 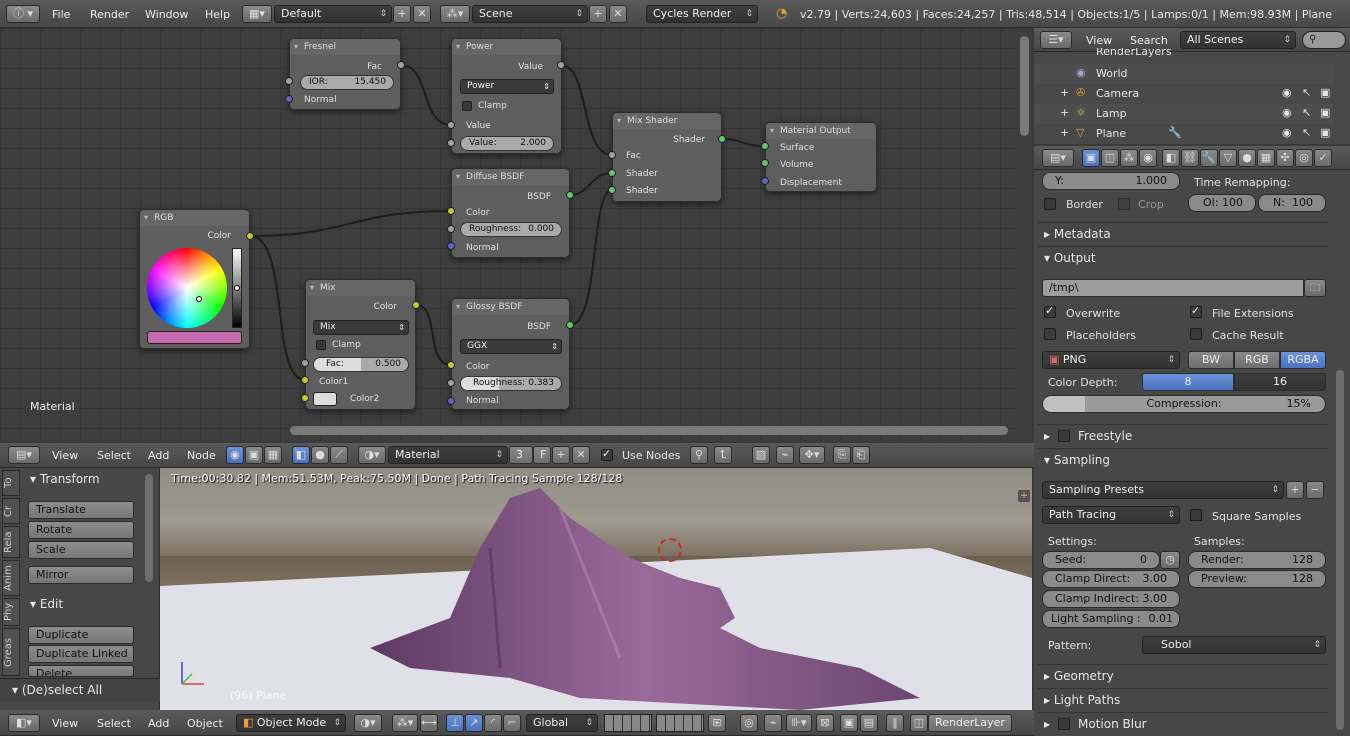 What do you see at coordinates (861, 455) in the screenshot?
I see `paste-nodes-icon: ⎗` at bounding box center [861, 455].